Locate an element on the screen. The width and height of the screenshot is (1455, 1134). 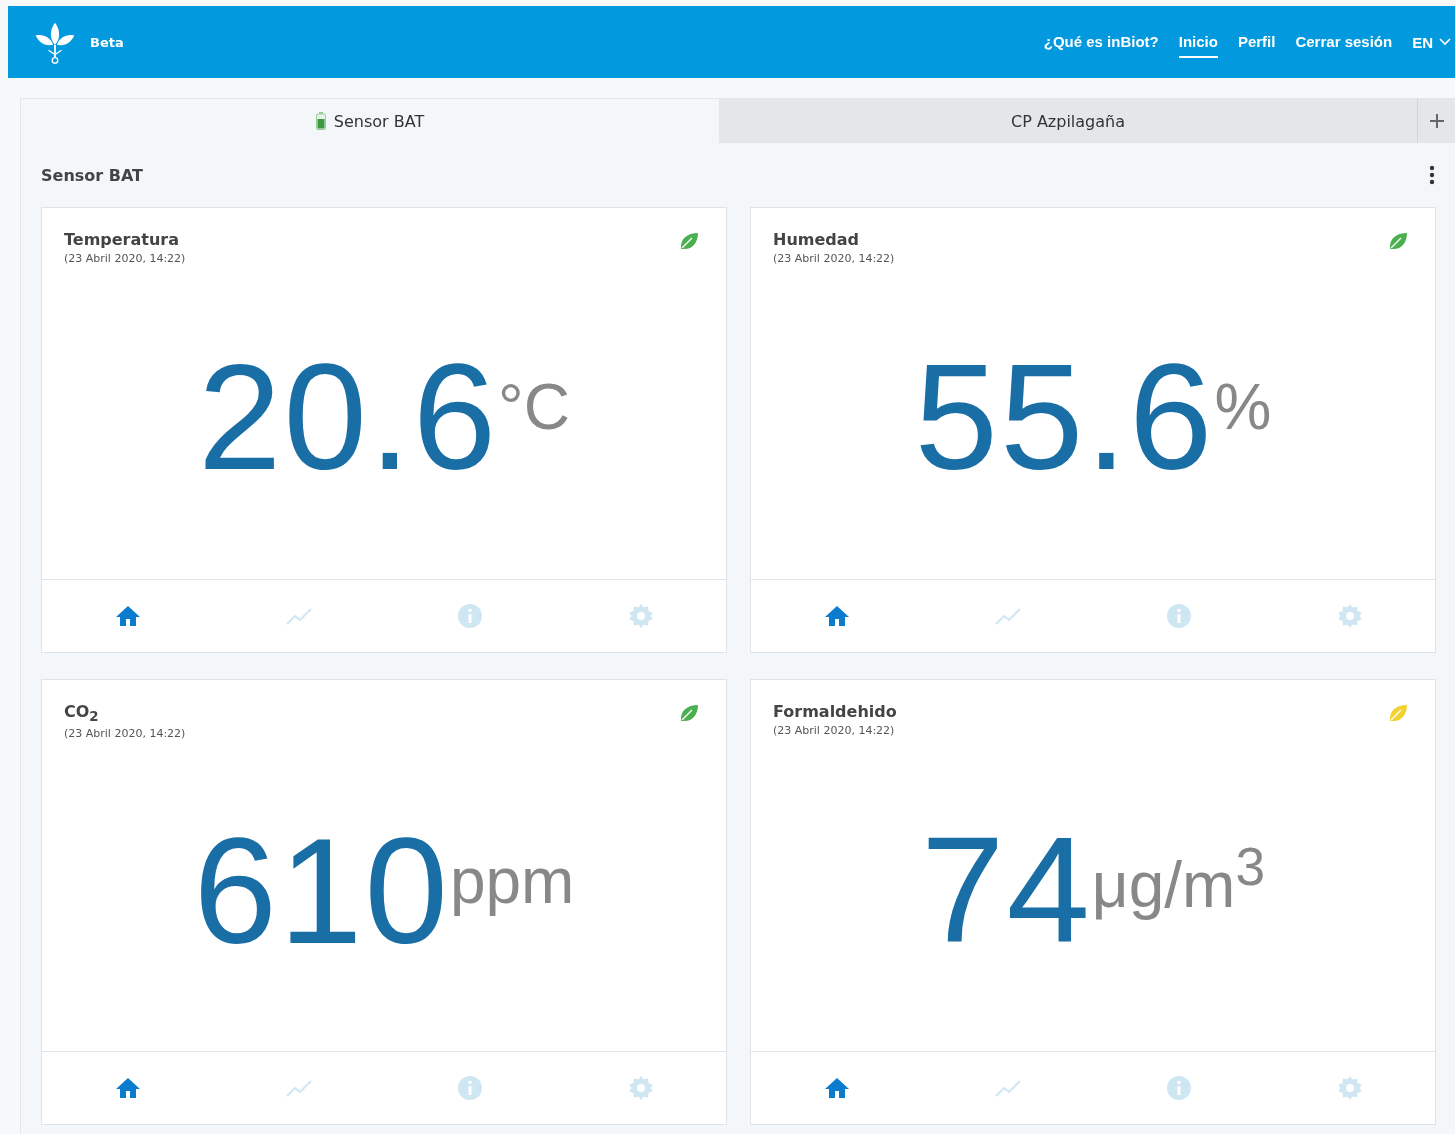
measurement-title: Humedad is located at coordinates (816, 239).